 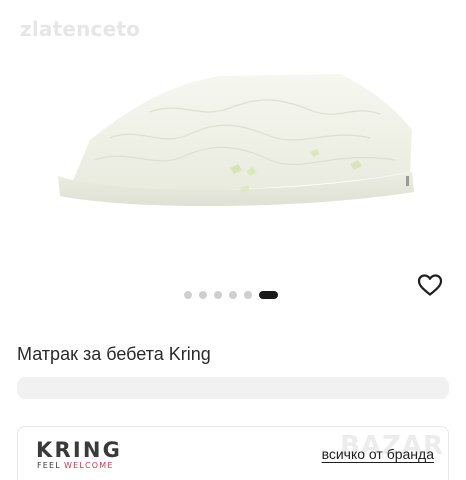 I want to click on brand-card: KRING FEEL WELCOME BAZAR всичко от бранда, so click(x=233, y=453).